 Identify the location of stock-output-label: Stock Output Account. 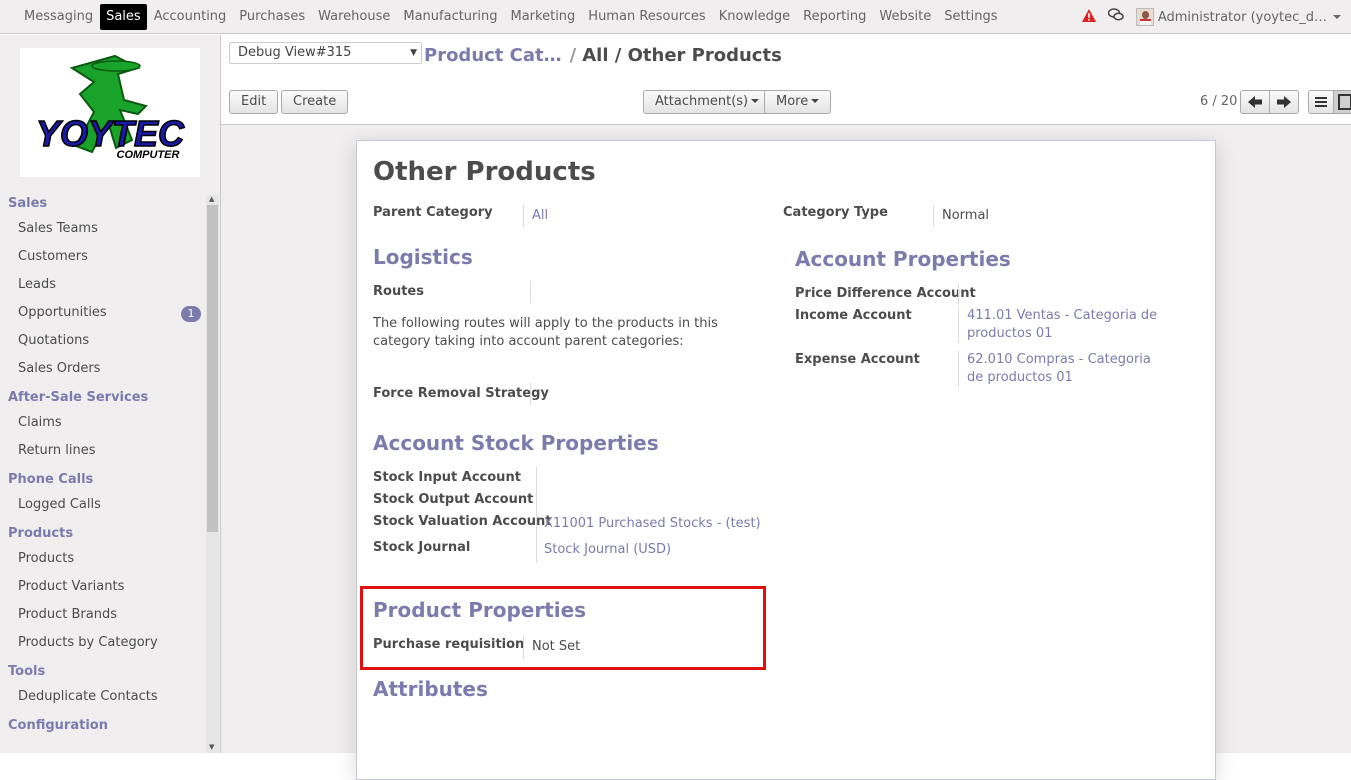
(453, 499).